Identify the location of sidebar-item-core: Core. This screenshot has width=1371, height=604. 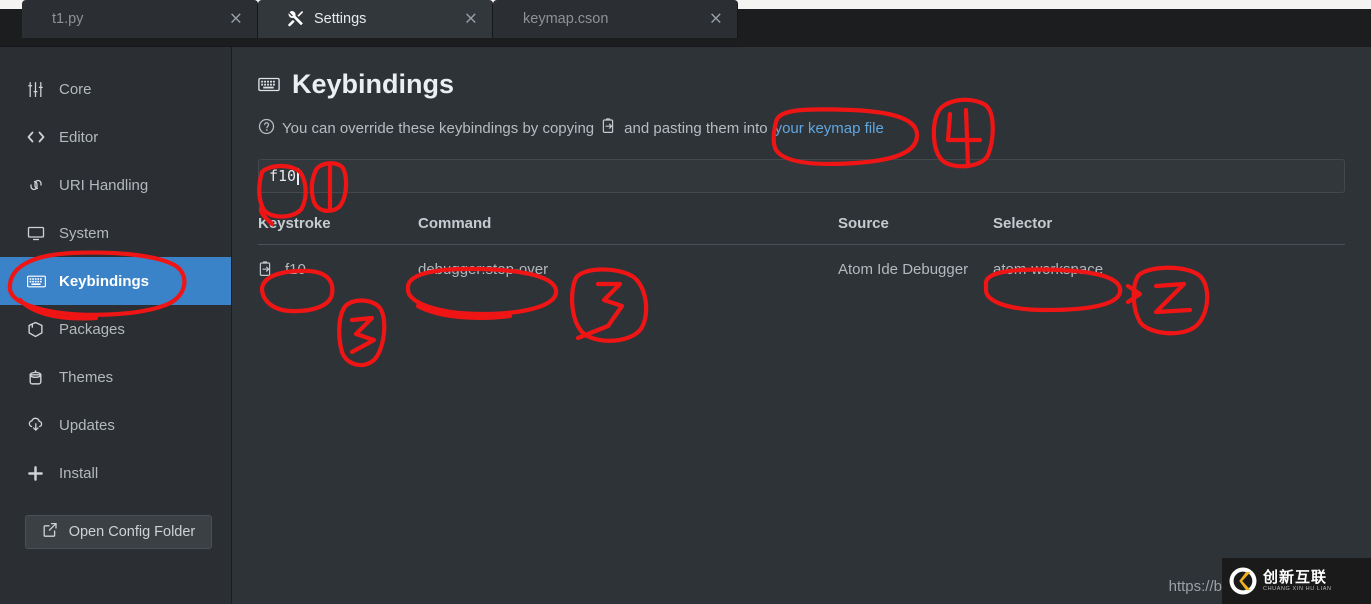
(115, 89).